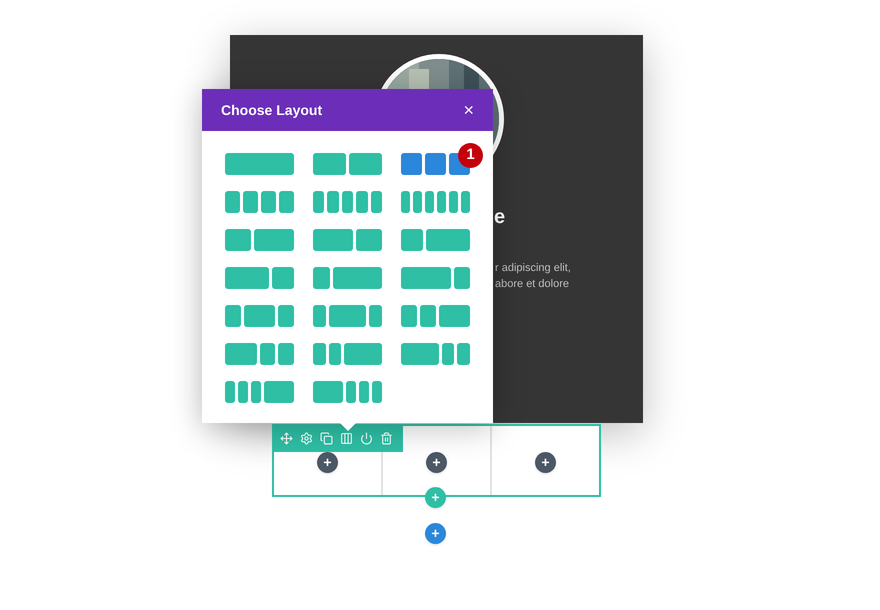  Describe the element at coordinates (346, 438) in the screenshot. I see `columns-icon` at that location.